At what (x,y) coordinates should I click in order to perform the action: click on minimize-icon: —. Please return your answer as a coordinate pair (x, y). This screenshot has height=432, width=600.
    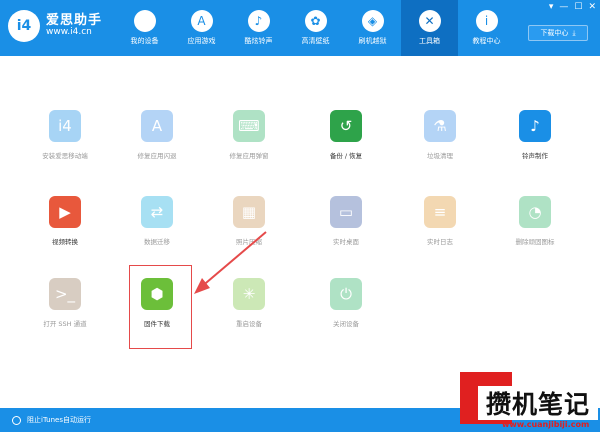
    Looking at the image, I should click on (563, 7).